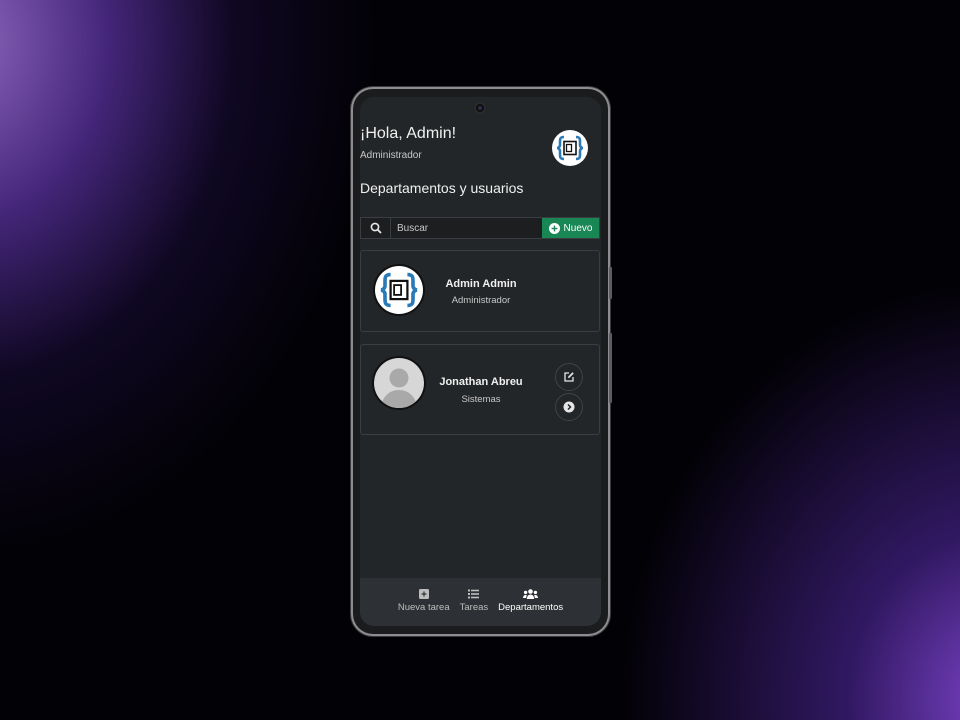  Describe the element at coordinates (481, 300) in the screenshot. I see `user-department: Administrador` at that location.